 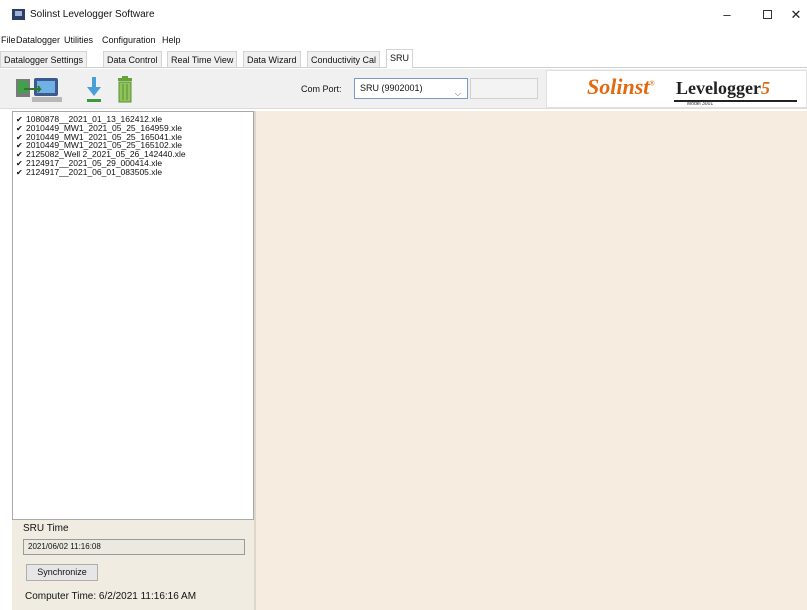 What do you see at coordinates (723, 88) in the screenshot?
I see `levelogger-logo: Levelogger5` at bounding box center [723, 88].